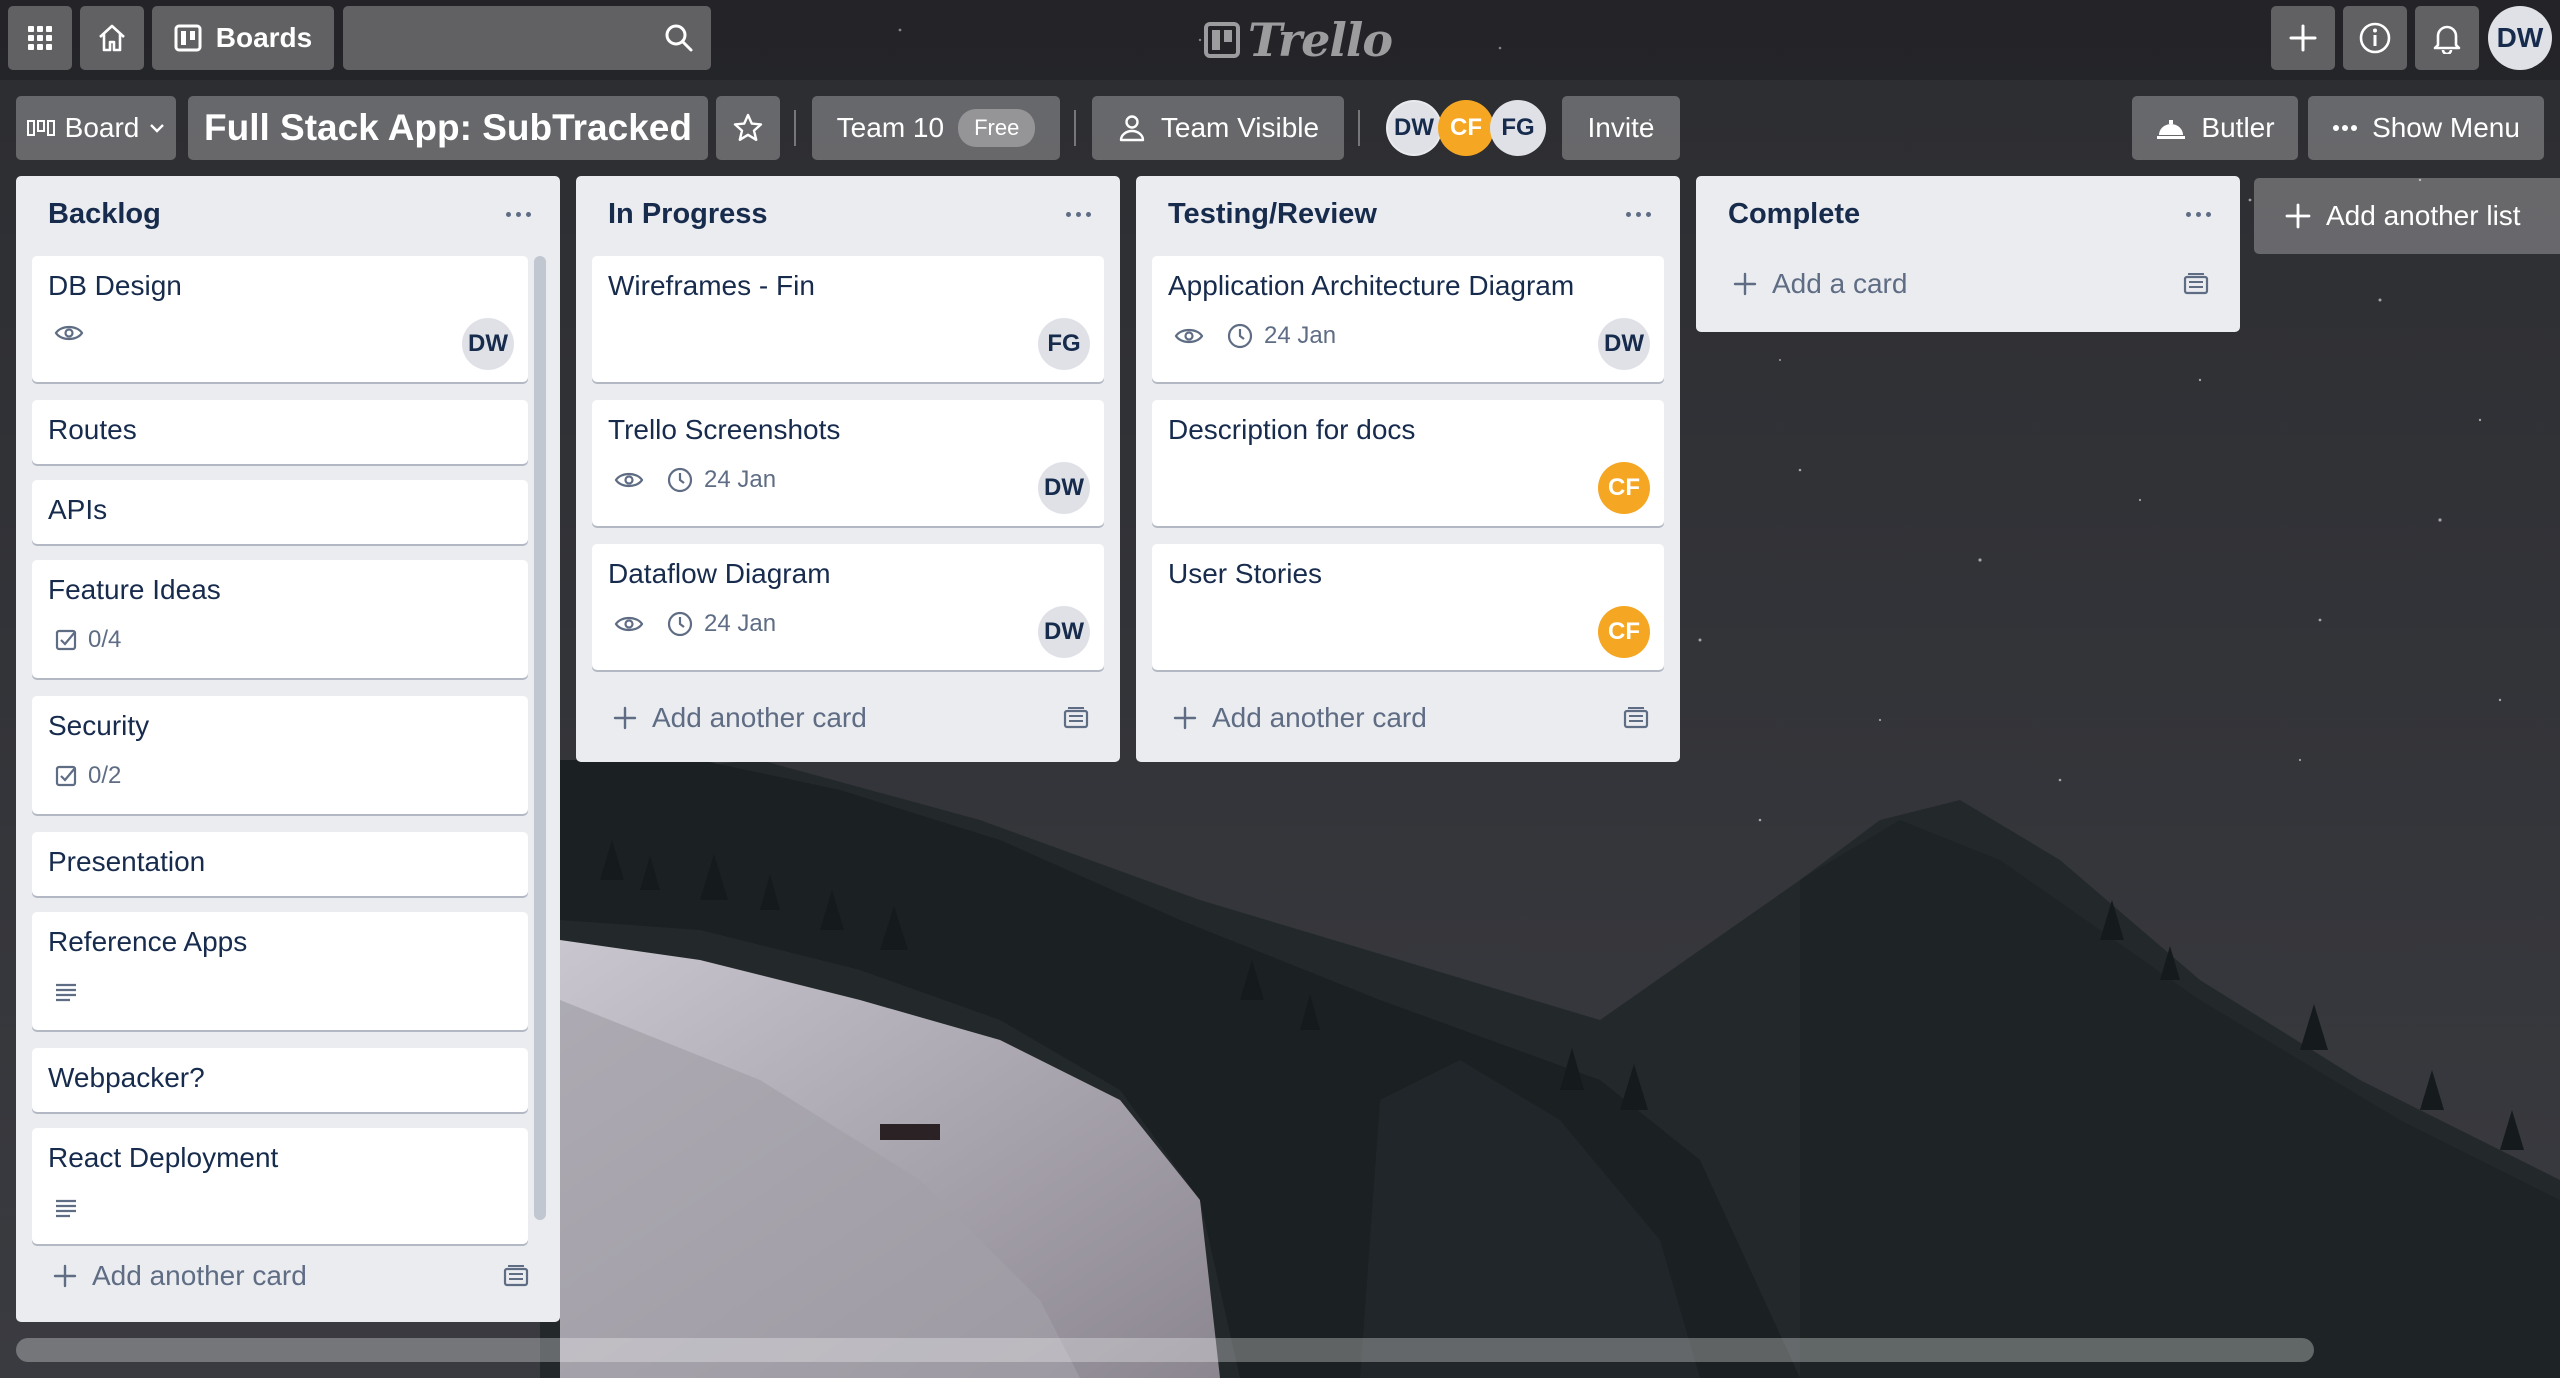  Describe the element at coordinates (1794, 214) in the screenshot. I see `list-title: Complete` at that location.